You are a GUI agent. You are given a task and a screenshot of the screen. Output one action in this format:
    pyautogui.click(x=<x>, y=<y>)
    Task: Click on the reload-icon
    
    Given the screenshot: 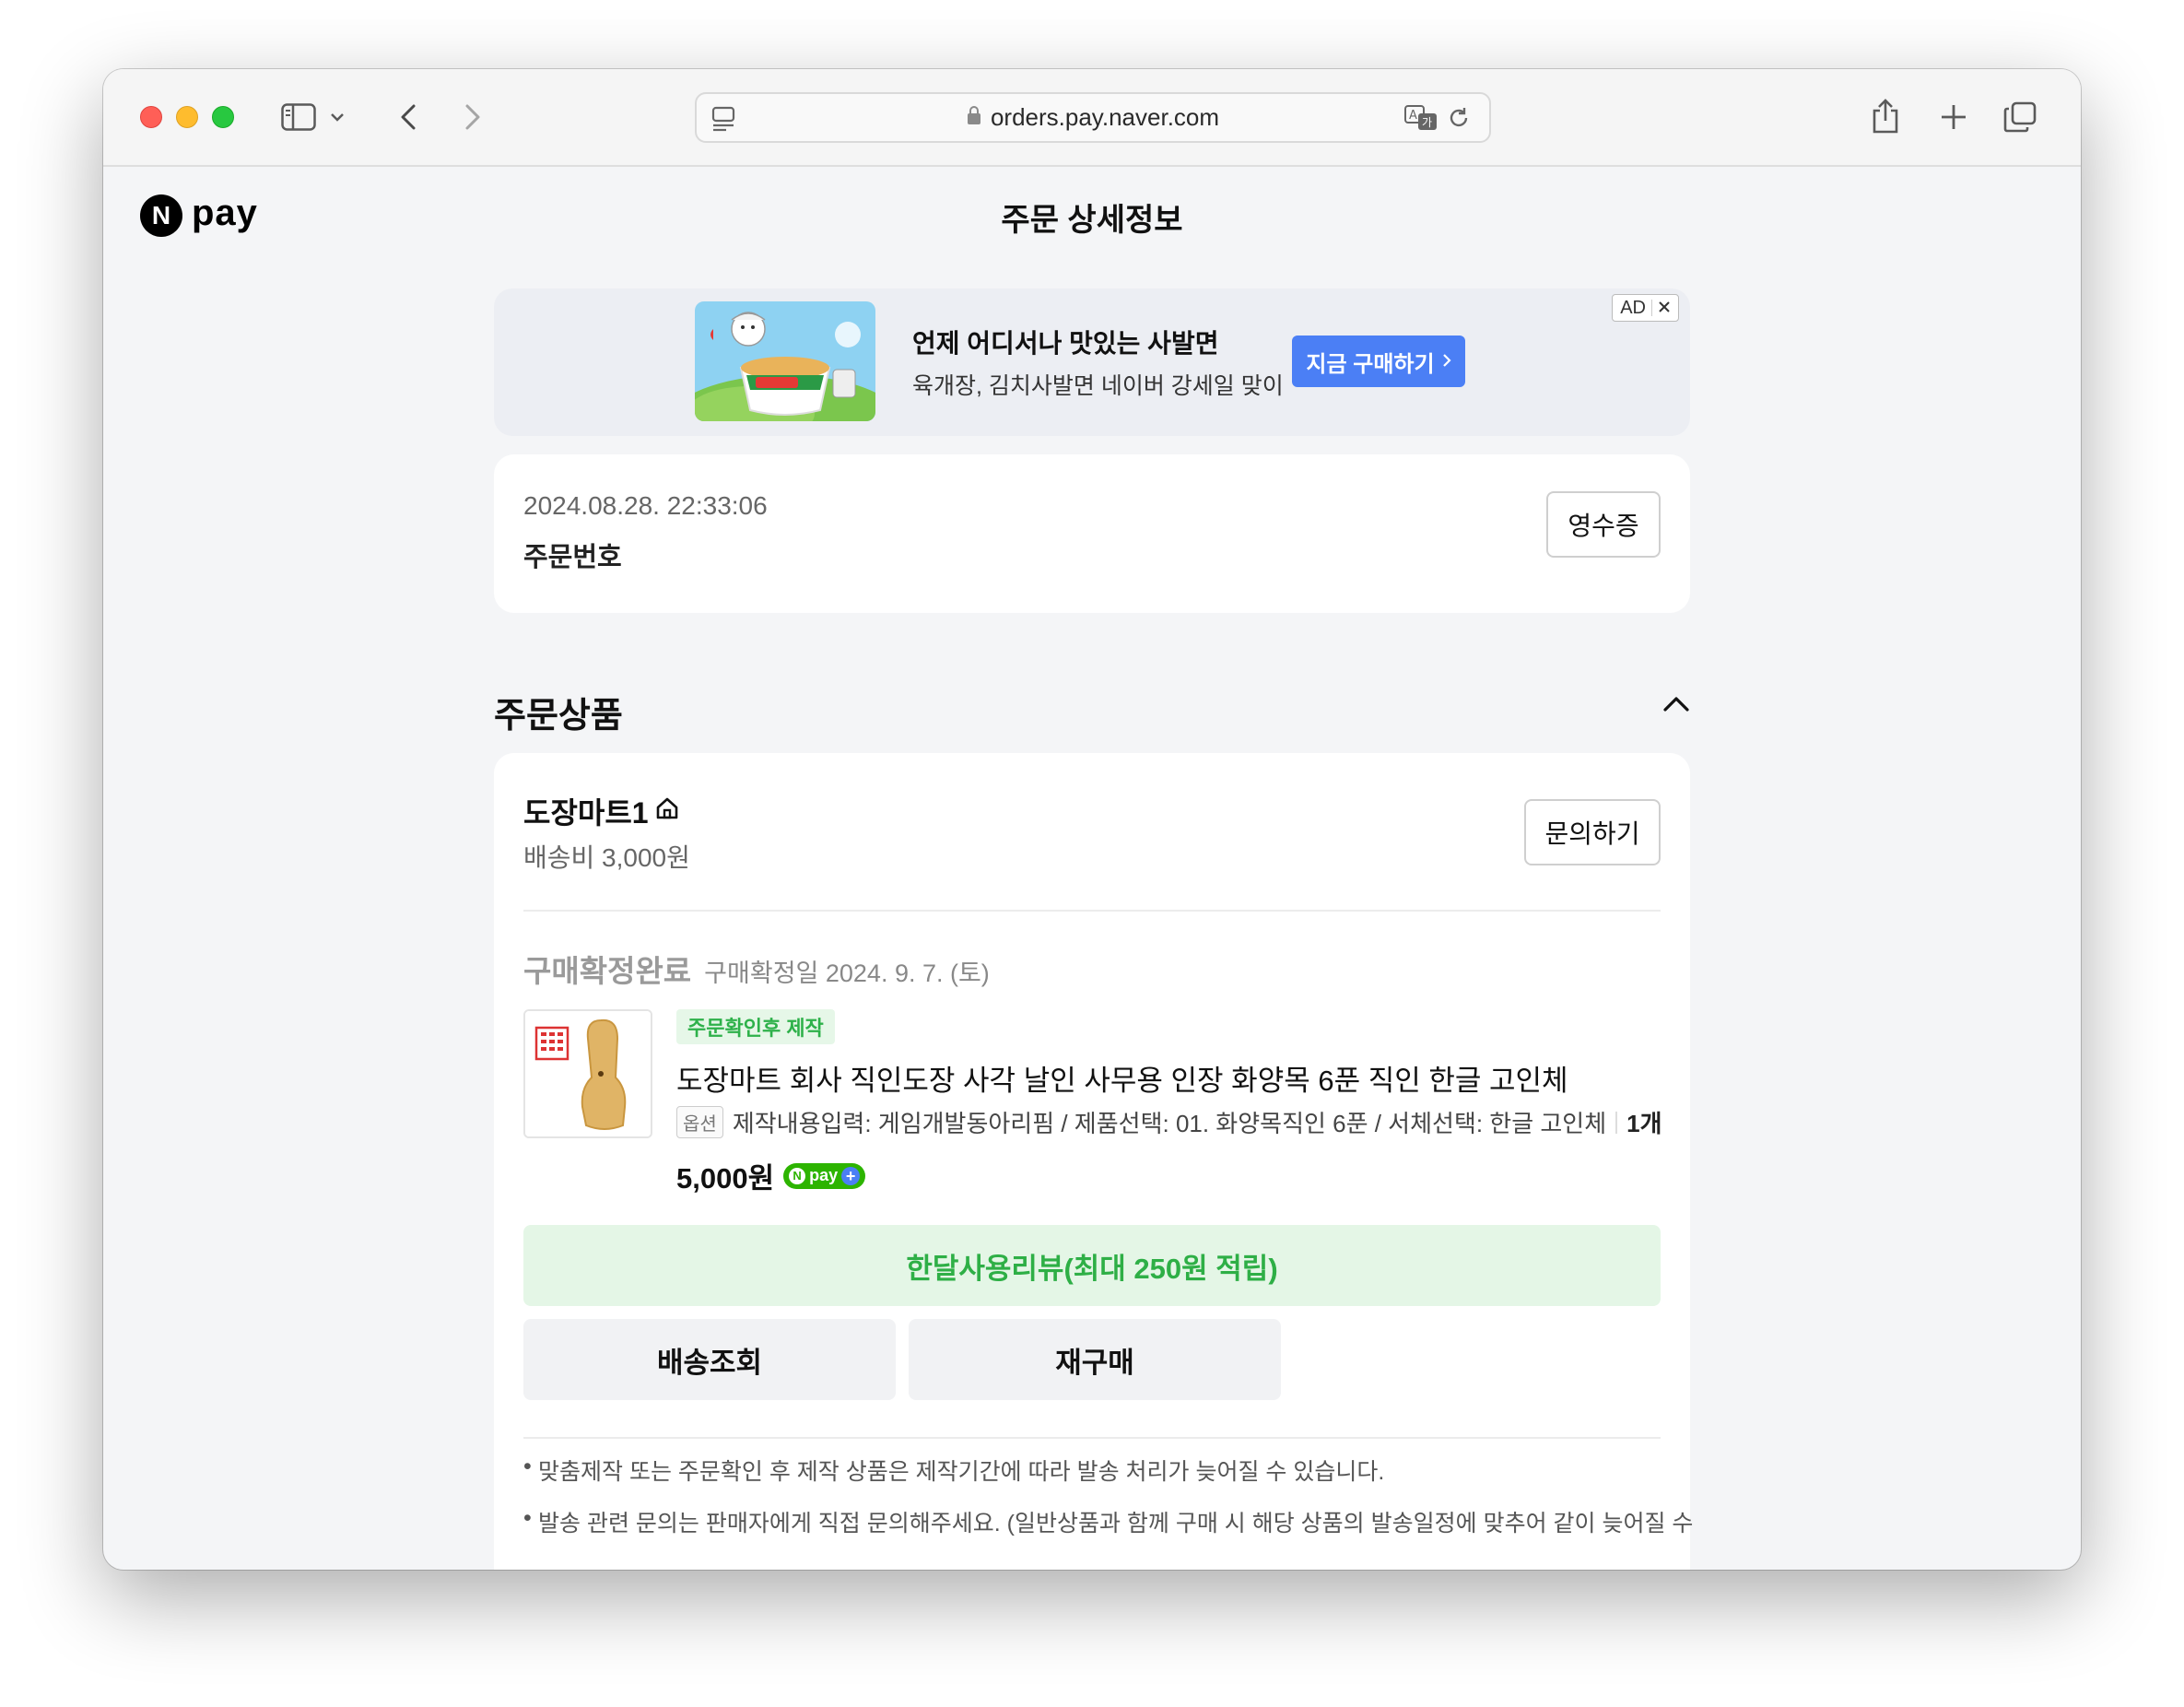 What is the action you would take?
    pyautogui.click(x=1458, y=118)
    